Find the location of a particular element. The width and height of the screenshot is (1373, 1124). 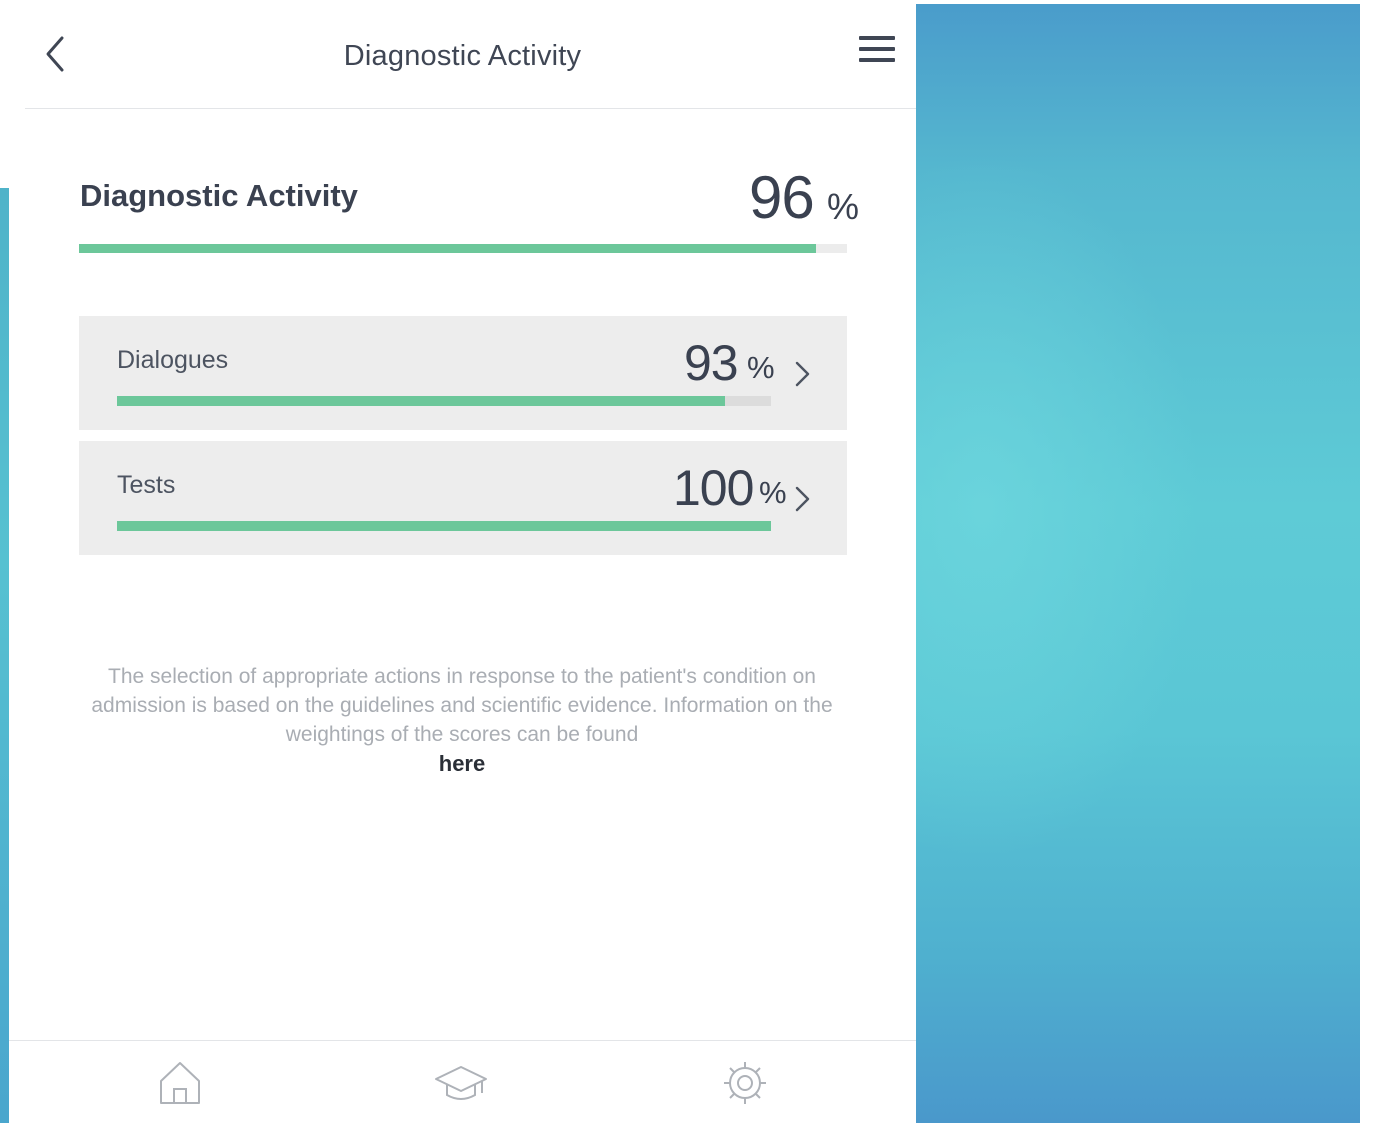

tests-label: Tests is located at coordinates (146, 485).